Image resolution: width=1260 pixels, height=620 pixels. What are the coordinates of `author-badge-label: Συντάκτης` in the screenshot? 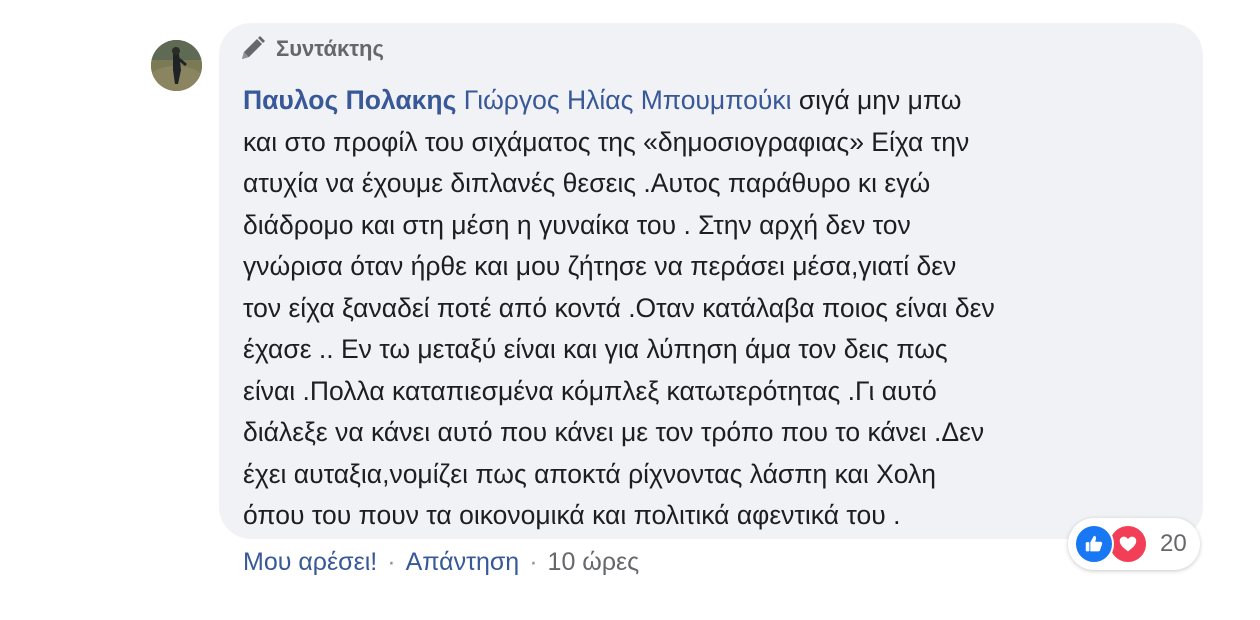 It's located at (330, 48).